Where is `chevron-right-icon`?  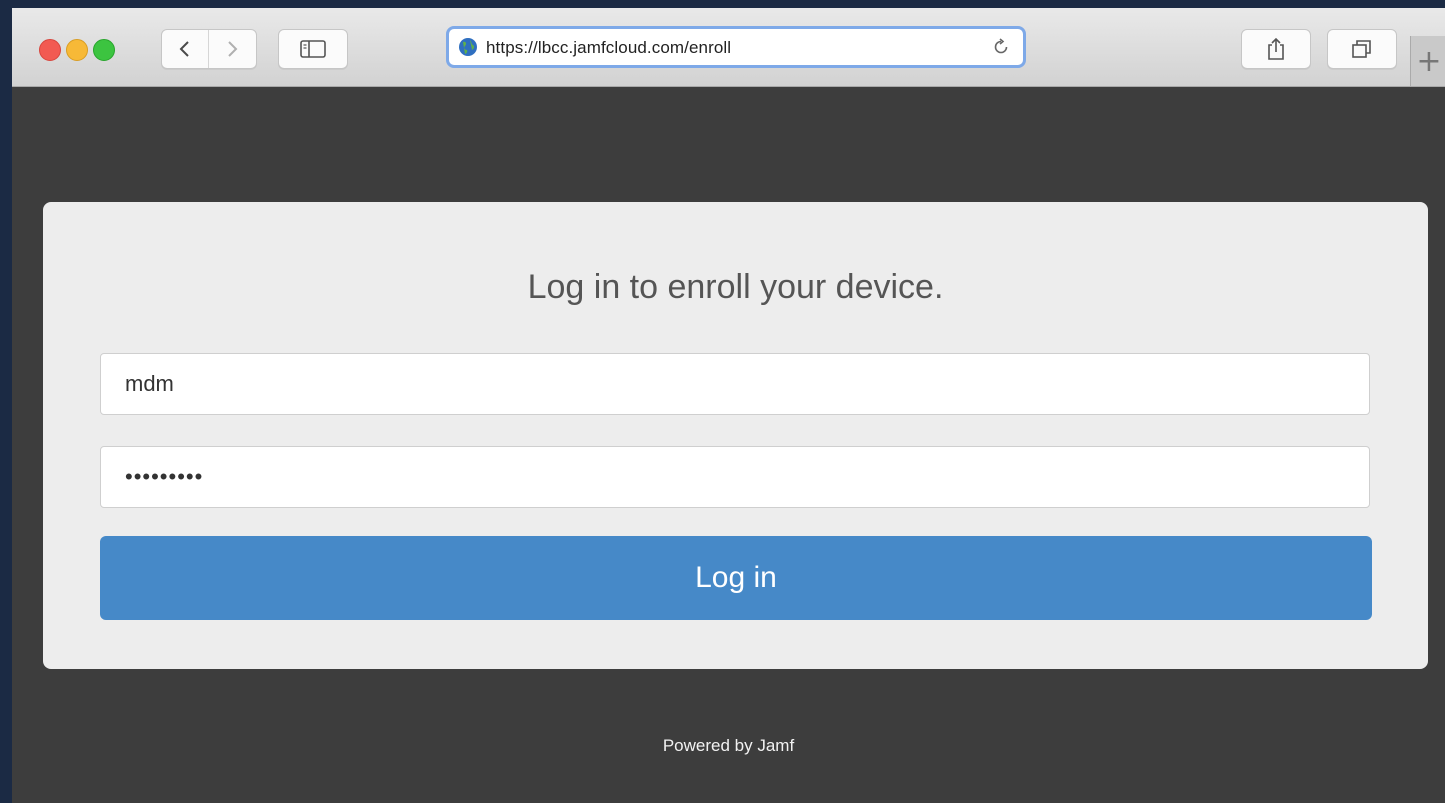 chevron-right-icon is located at coordinates (233, 49).